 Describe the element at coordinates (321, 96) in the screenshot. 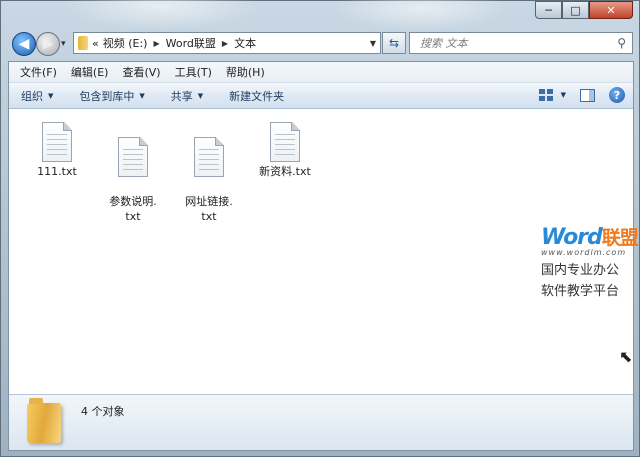

I see `command-bar: 组织 ▼ 包含到库中 ▼ 共享 ▼ 新建文件夹 ▼ ?` at that location.